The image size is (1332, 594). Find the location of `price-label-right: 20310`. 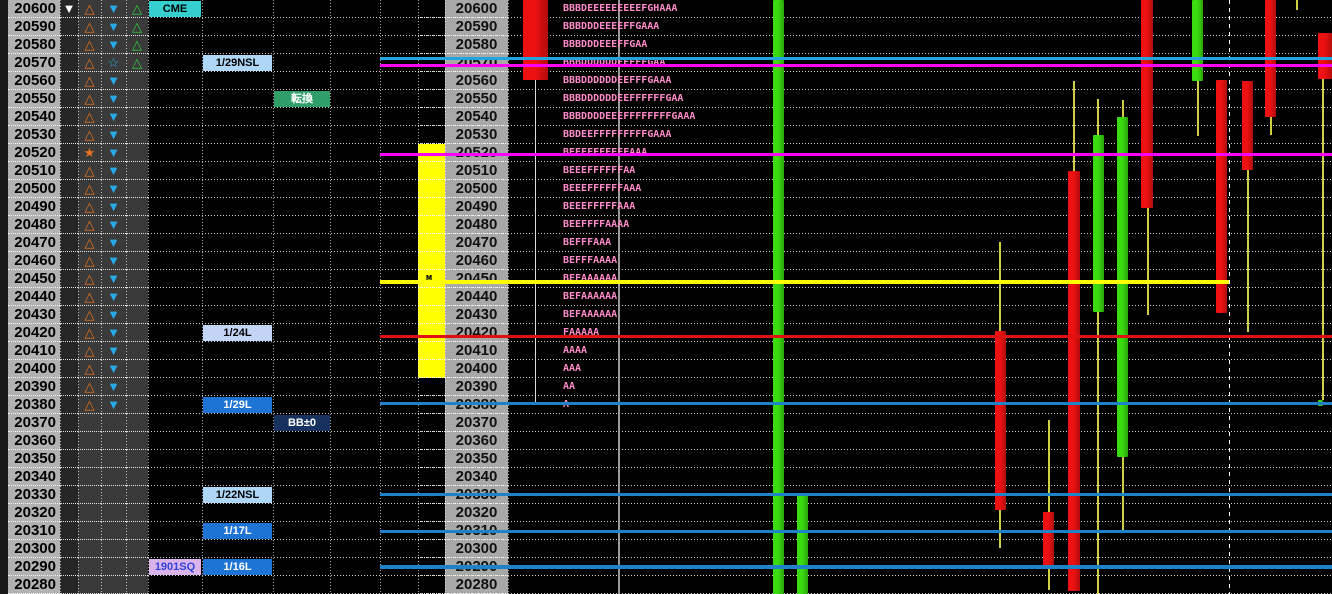

price-label-right: 20310 is located at coordinates (476, 531).